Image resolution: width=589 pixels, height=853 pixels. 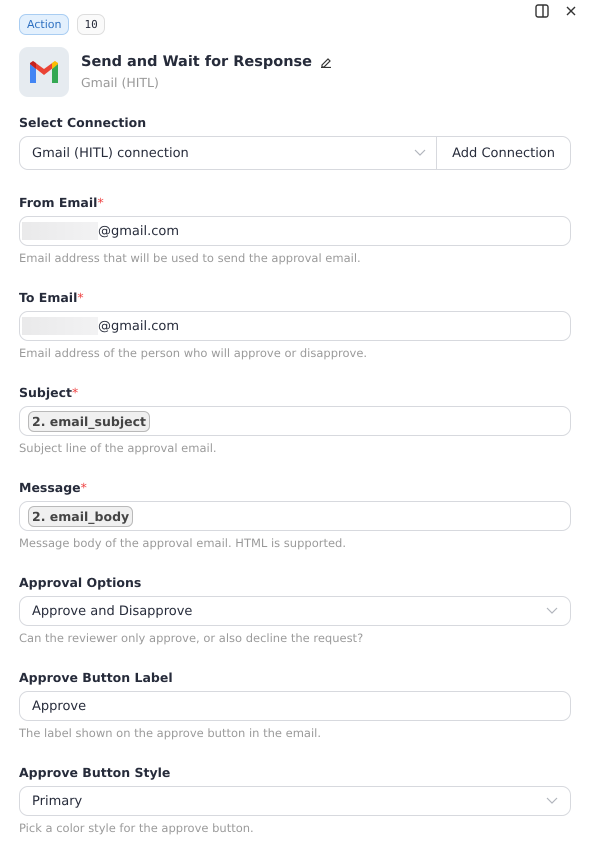 What do you see at coordinates (295, 421) in the screenshot?
I see `input-field: 2. email_subject` at bounding box center [295, 421].